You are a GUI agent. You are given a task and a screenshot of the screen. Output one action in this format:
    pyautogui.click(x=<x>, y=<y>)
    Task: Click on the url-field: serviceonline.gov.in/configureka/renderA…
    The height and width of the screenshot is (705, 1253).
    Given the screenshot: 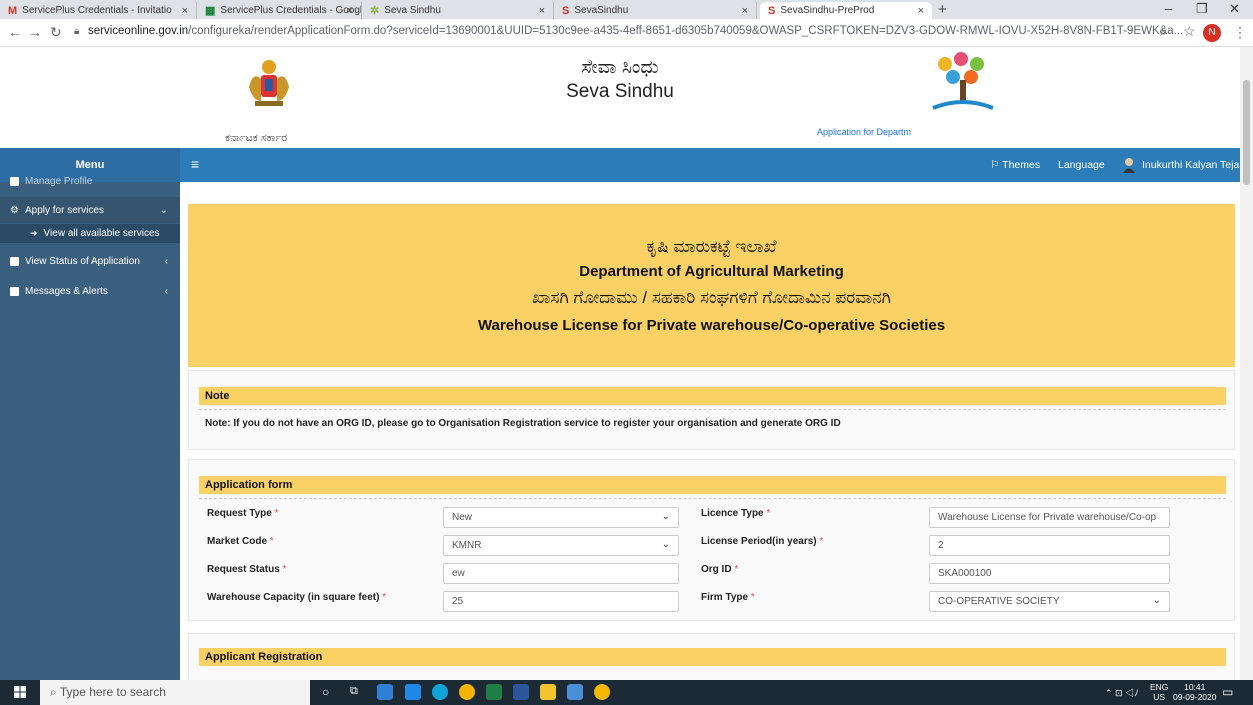 What is the action you would take?
    pyautogui.click(x=635, y=31)
    